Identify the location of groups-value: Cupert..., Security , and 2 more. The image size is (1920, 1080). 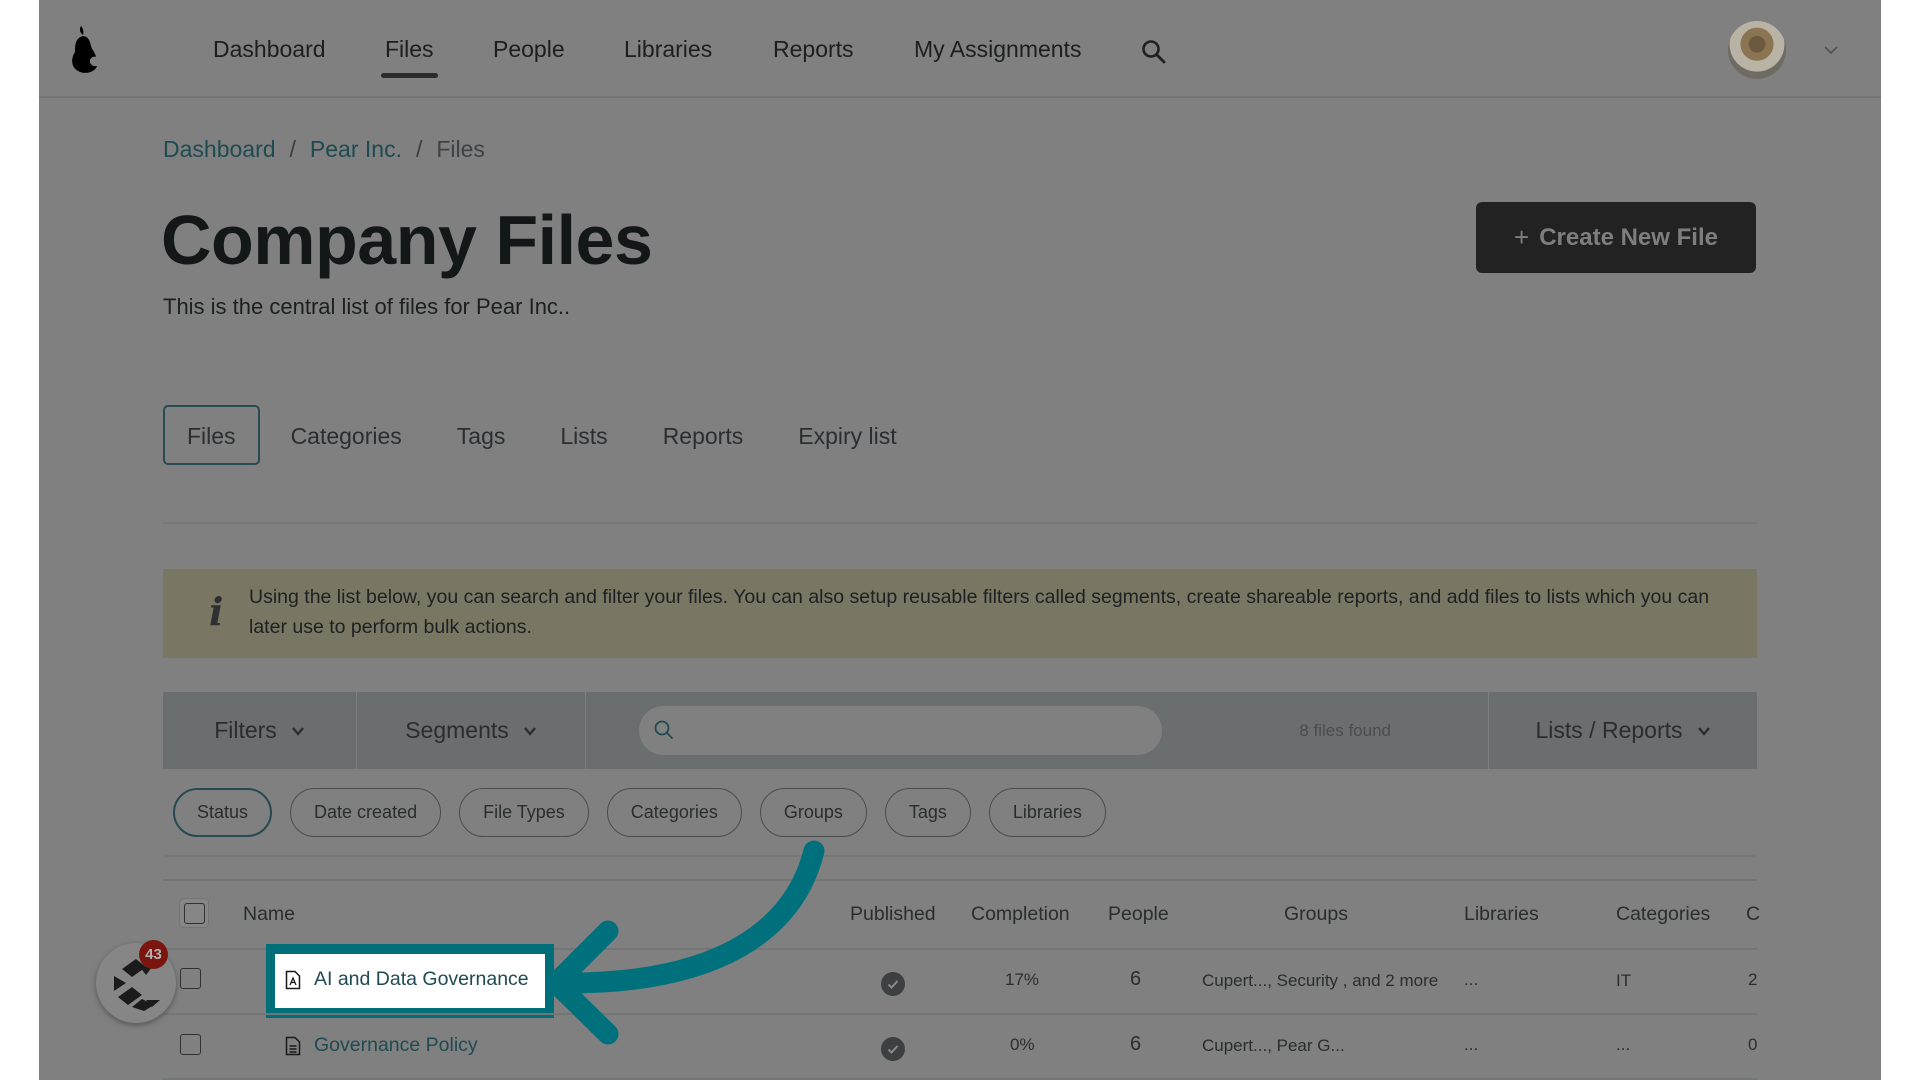
(1320, 981).